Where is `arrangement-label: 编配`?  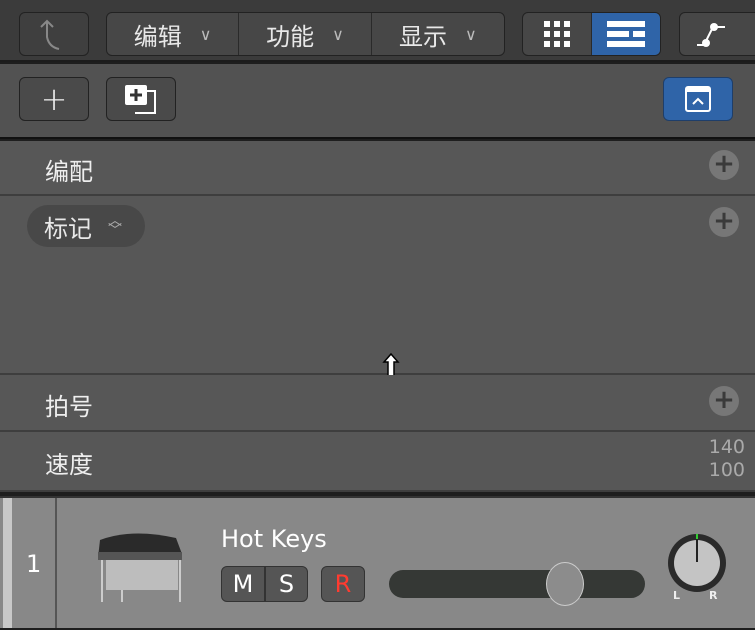 arrangement-label: 编配 is located at coordinates (69, 172).